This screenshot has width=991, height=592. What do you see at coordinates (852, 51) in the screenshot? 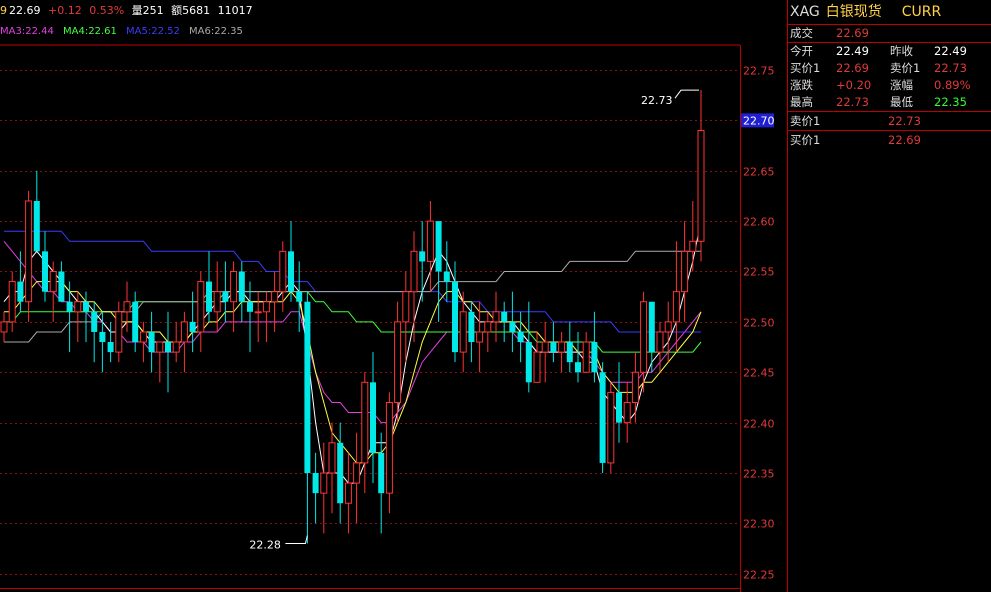
I see `open-value: 22.49` at bounding box center [852, 51].